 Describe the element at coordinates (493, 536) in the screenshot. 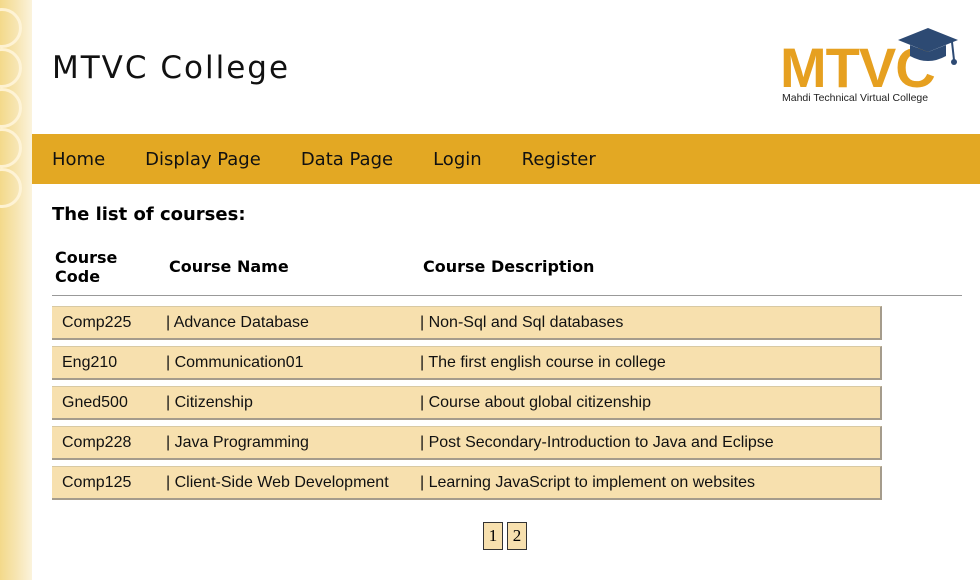

I see `page-button-1: 1` at that location.